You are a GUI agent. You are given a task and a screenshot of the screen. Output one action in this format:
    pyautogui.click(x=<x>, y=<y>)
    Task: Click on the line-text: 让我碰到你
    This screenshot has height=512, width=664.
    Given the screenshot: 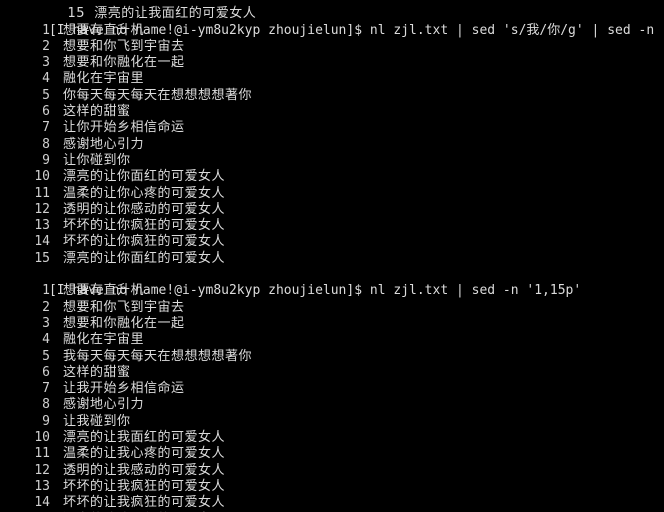 What is the action you would take?
    pyautogui.click(x=97, y=421)
    